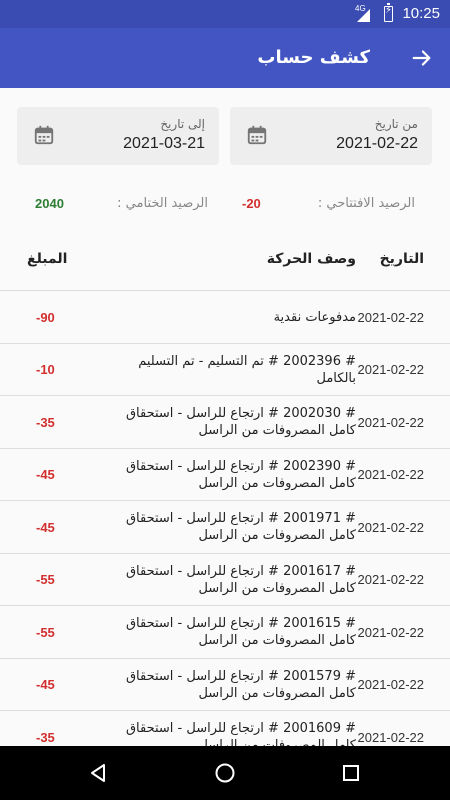 The image size is (450, 800). I want to click on row-description: مدفوعات نقدية, so click(314, 317).